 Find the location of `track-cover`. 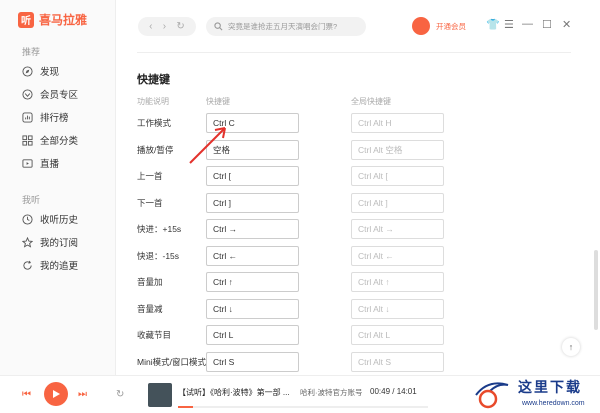

track-cover is located at coordinates (160, 395).